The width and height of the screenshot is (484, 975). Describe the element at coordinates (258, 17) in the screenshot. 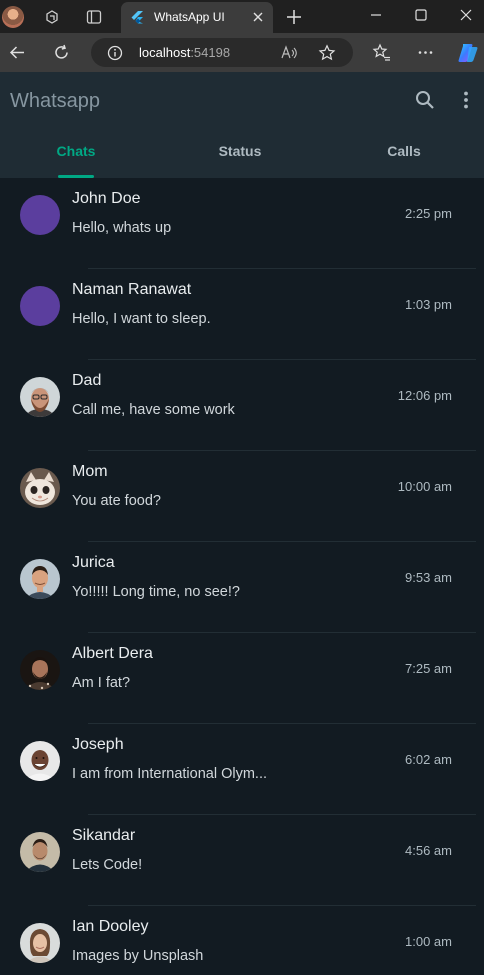

I see `close-tab-icon` at that location.